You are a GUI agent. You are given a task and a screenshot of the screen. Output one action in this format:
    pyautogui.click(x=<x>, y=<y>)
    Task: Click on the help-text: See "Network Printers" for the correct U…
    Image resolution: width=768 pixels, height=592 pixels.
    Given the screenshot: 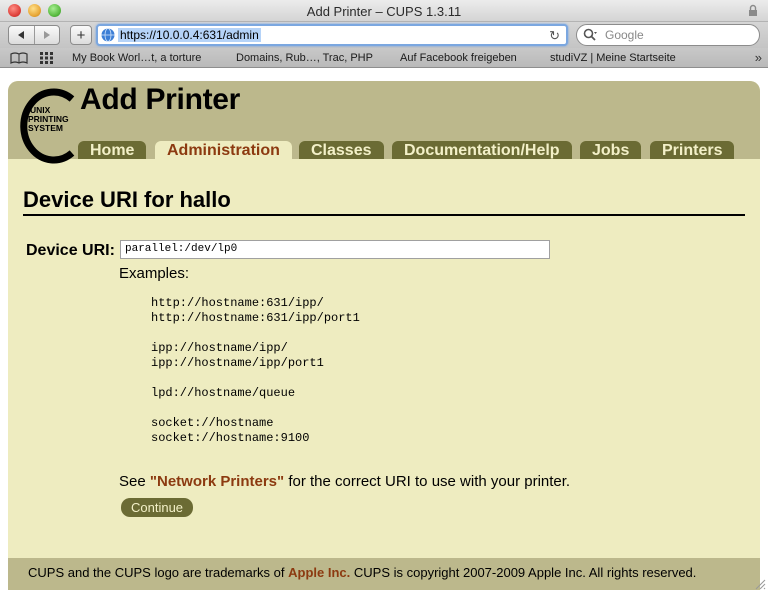 What is the action you would take?
    pyautogui.click(x=344, y=481)
    